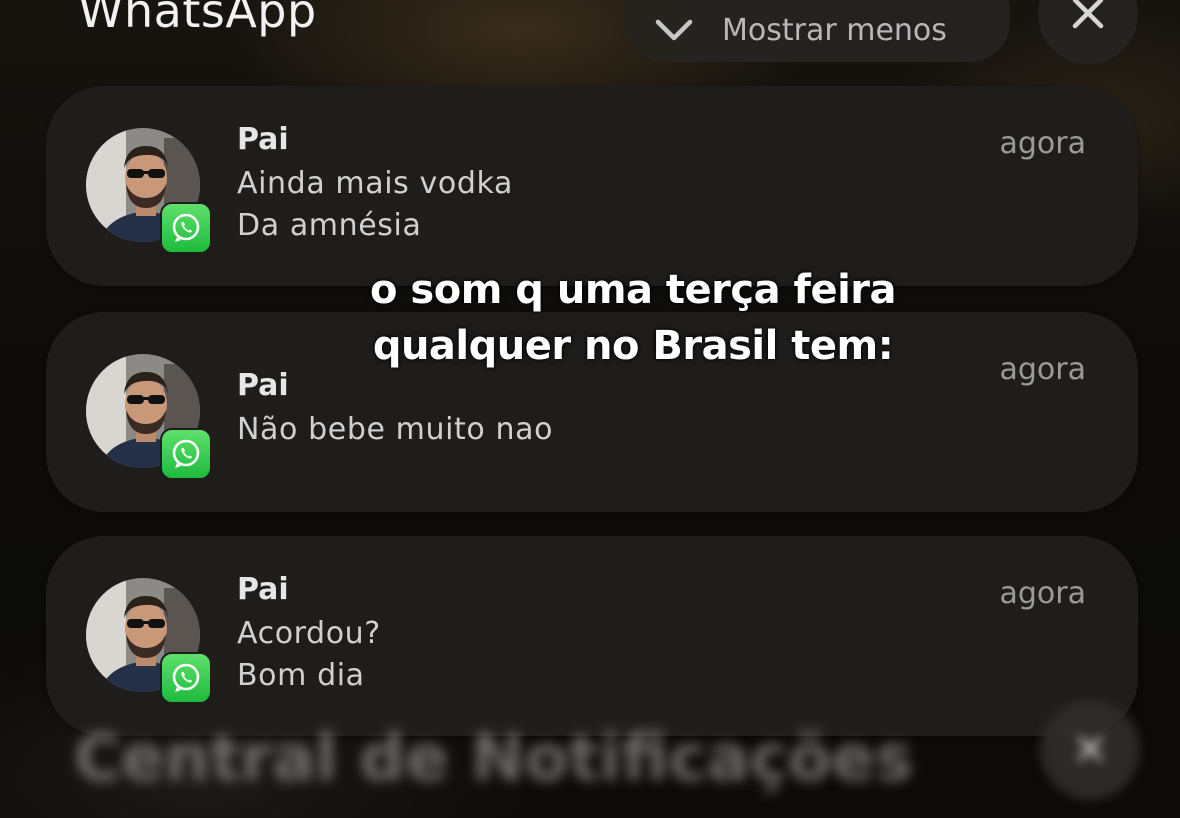  Describe the element at coordinates (834, 30) in the screenshot. I see `show-less-label: Mostrar menos` at that location.